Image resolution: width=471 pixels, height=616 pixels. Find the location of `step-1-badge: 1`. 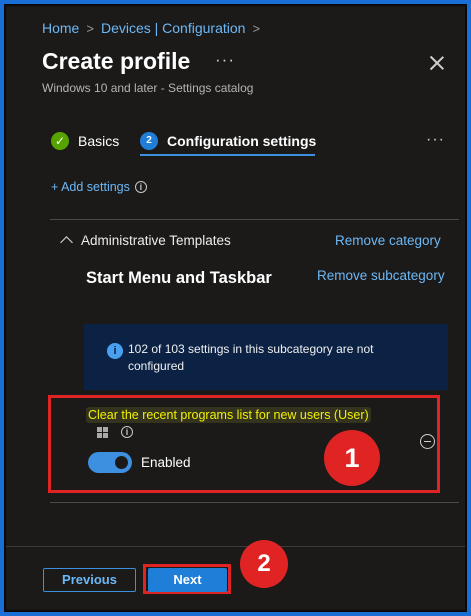

step-1-badge: 1 is located at coordinates (352, 458).